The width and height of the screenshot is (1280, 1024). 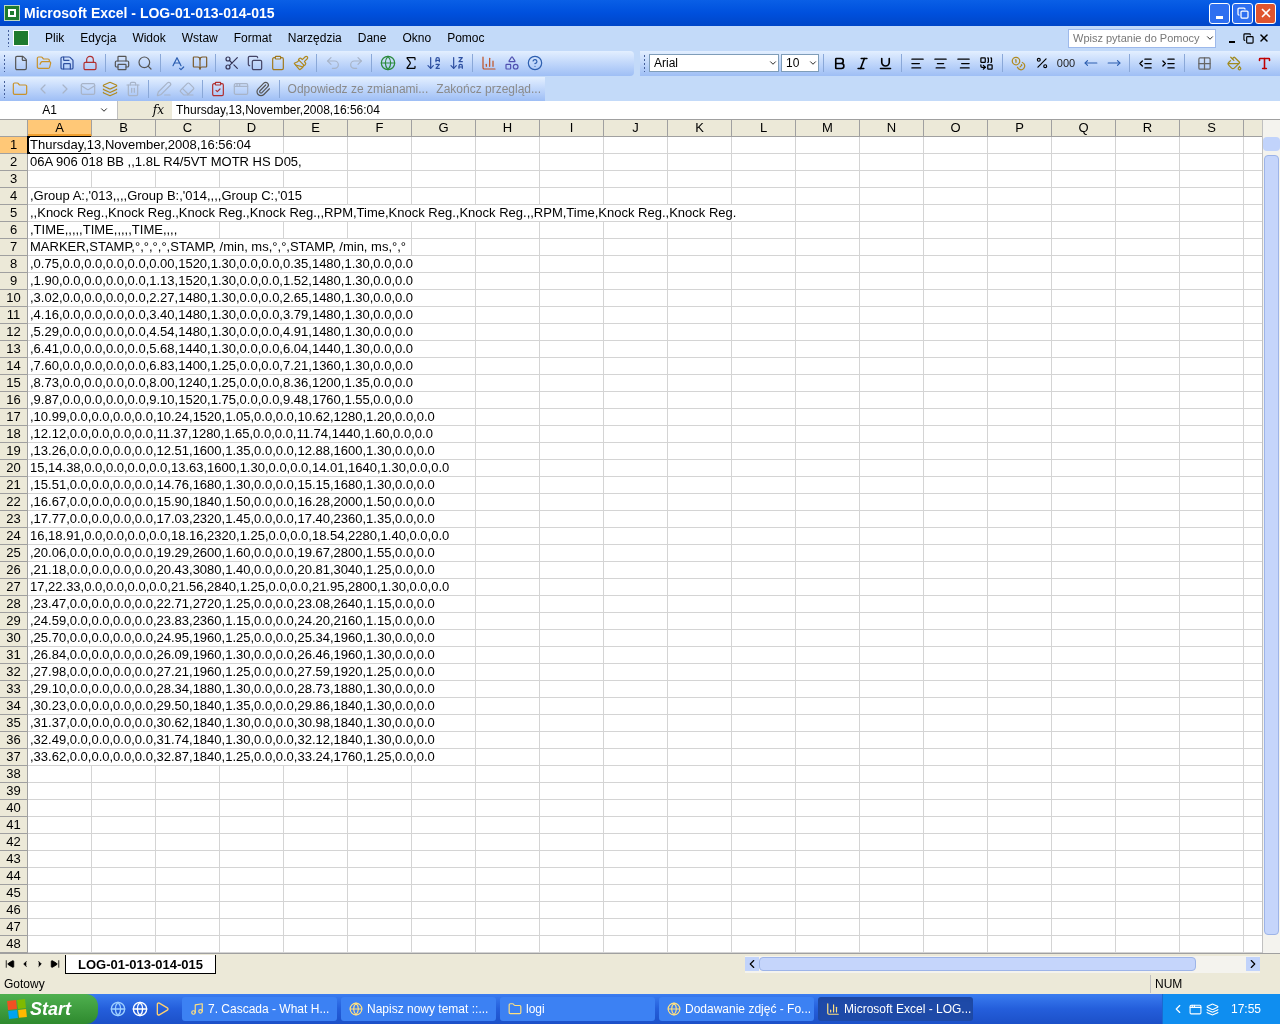 I want to click on row-header: 10, so click(x=14, y=298).